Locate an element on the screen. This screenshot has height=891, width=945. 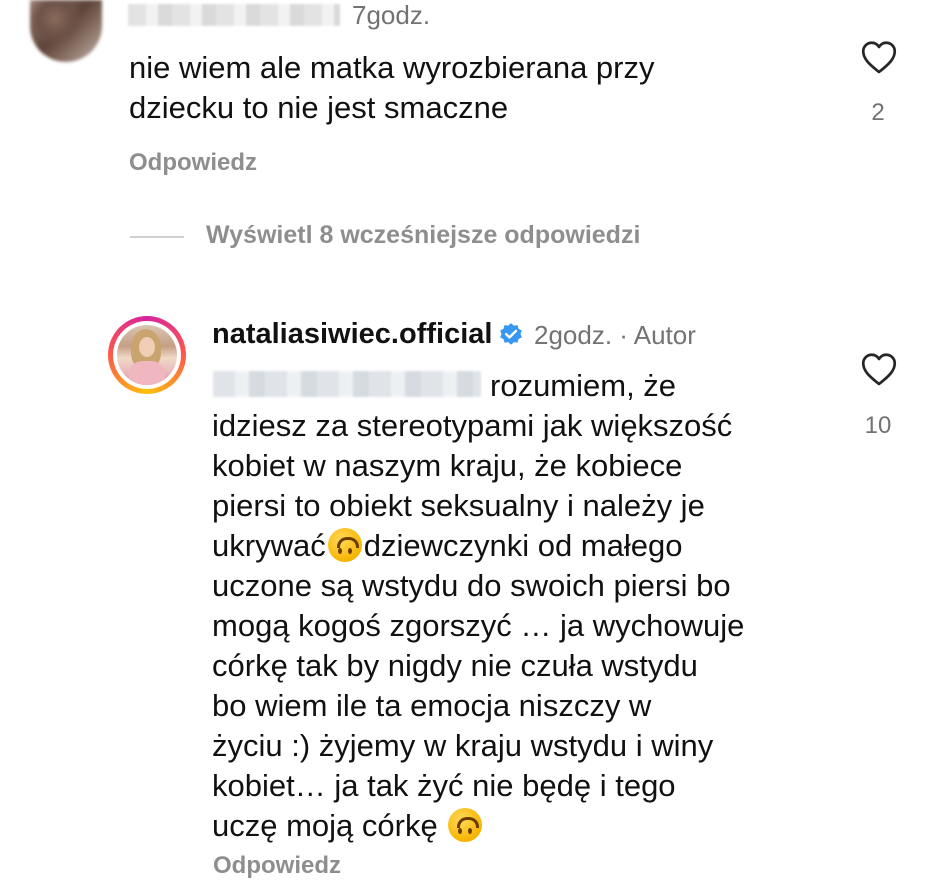
comment-time: 2godz. · Autor is located at coordinates (615, 335).